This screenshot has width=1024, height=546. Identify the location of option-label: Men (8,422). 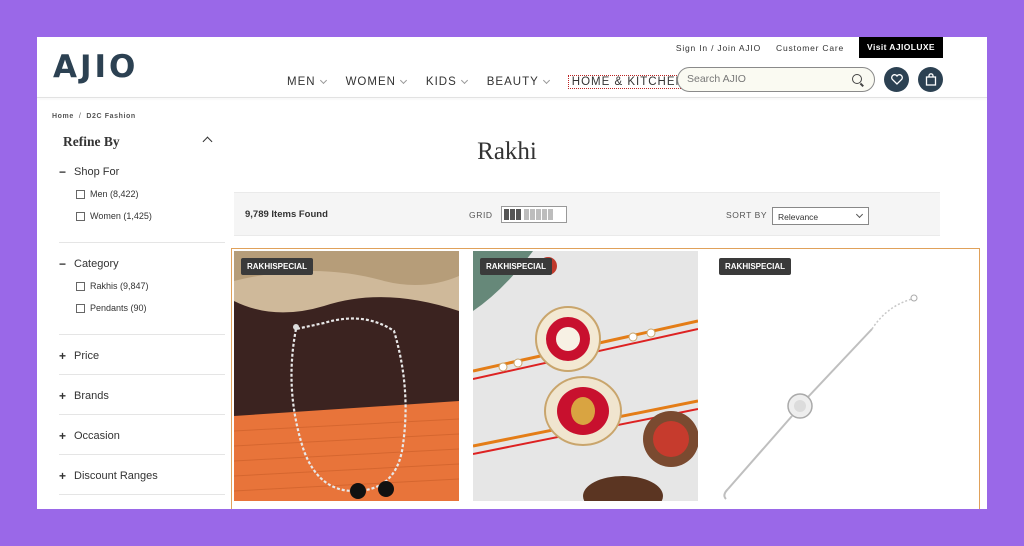
(114, 194).